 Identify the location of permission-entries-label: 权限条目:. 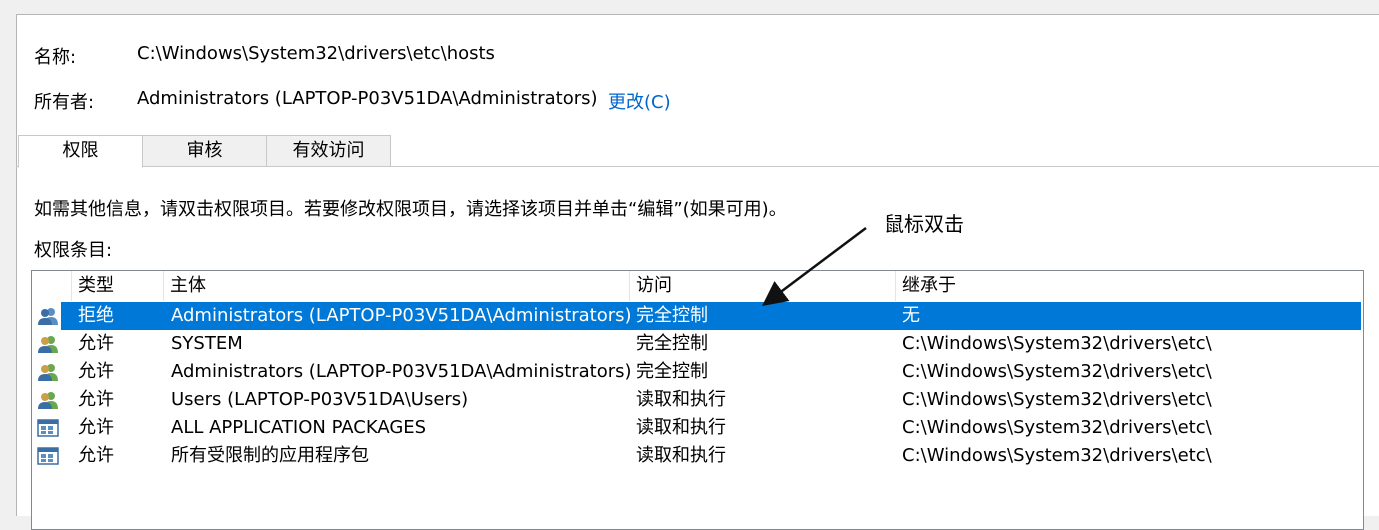
(73, 250).